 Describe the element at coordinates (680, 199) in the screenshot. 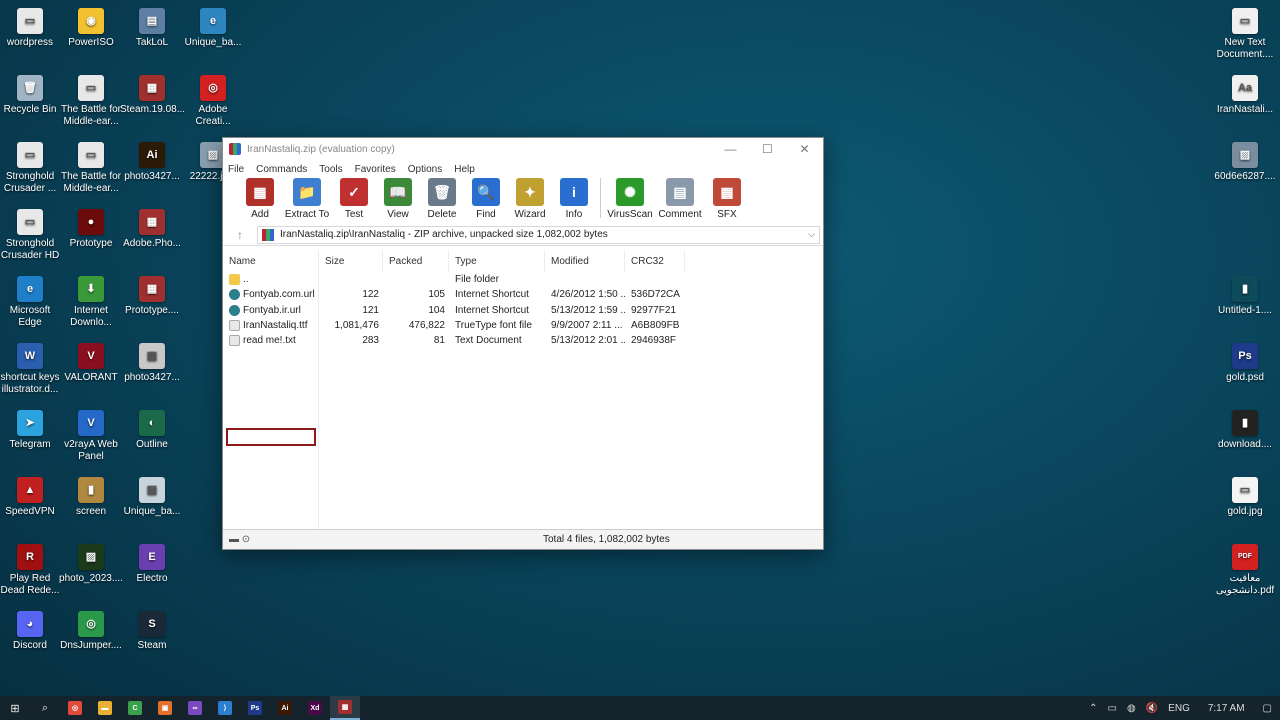

I see `toolbar-comment-button: ▤ Comment` at that location.